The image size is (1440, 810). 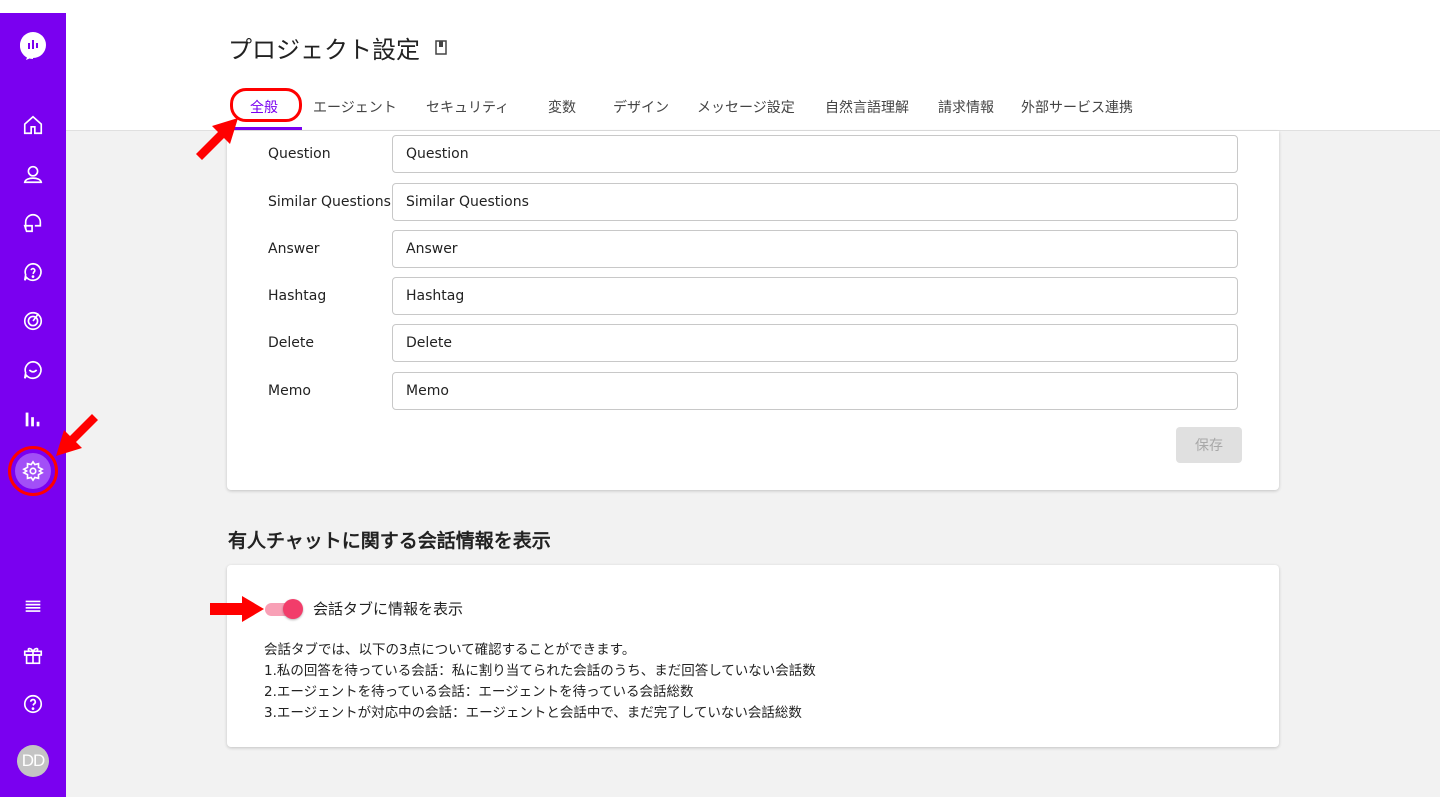 I want to click on target-icon, so click(x=33, y=321).